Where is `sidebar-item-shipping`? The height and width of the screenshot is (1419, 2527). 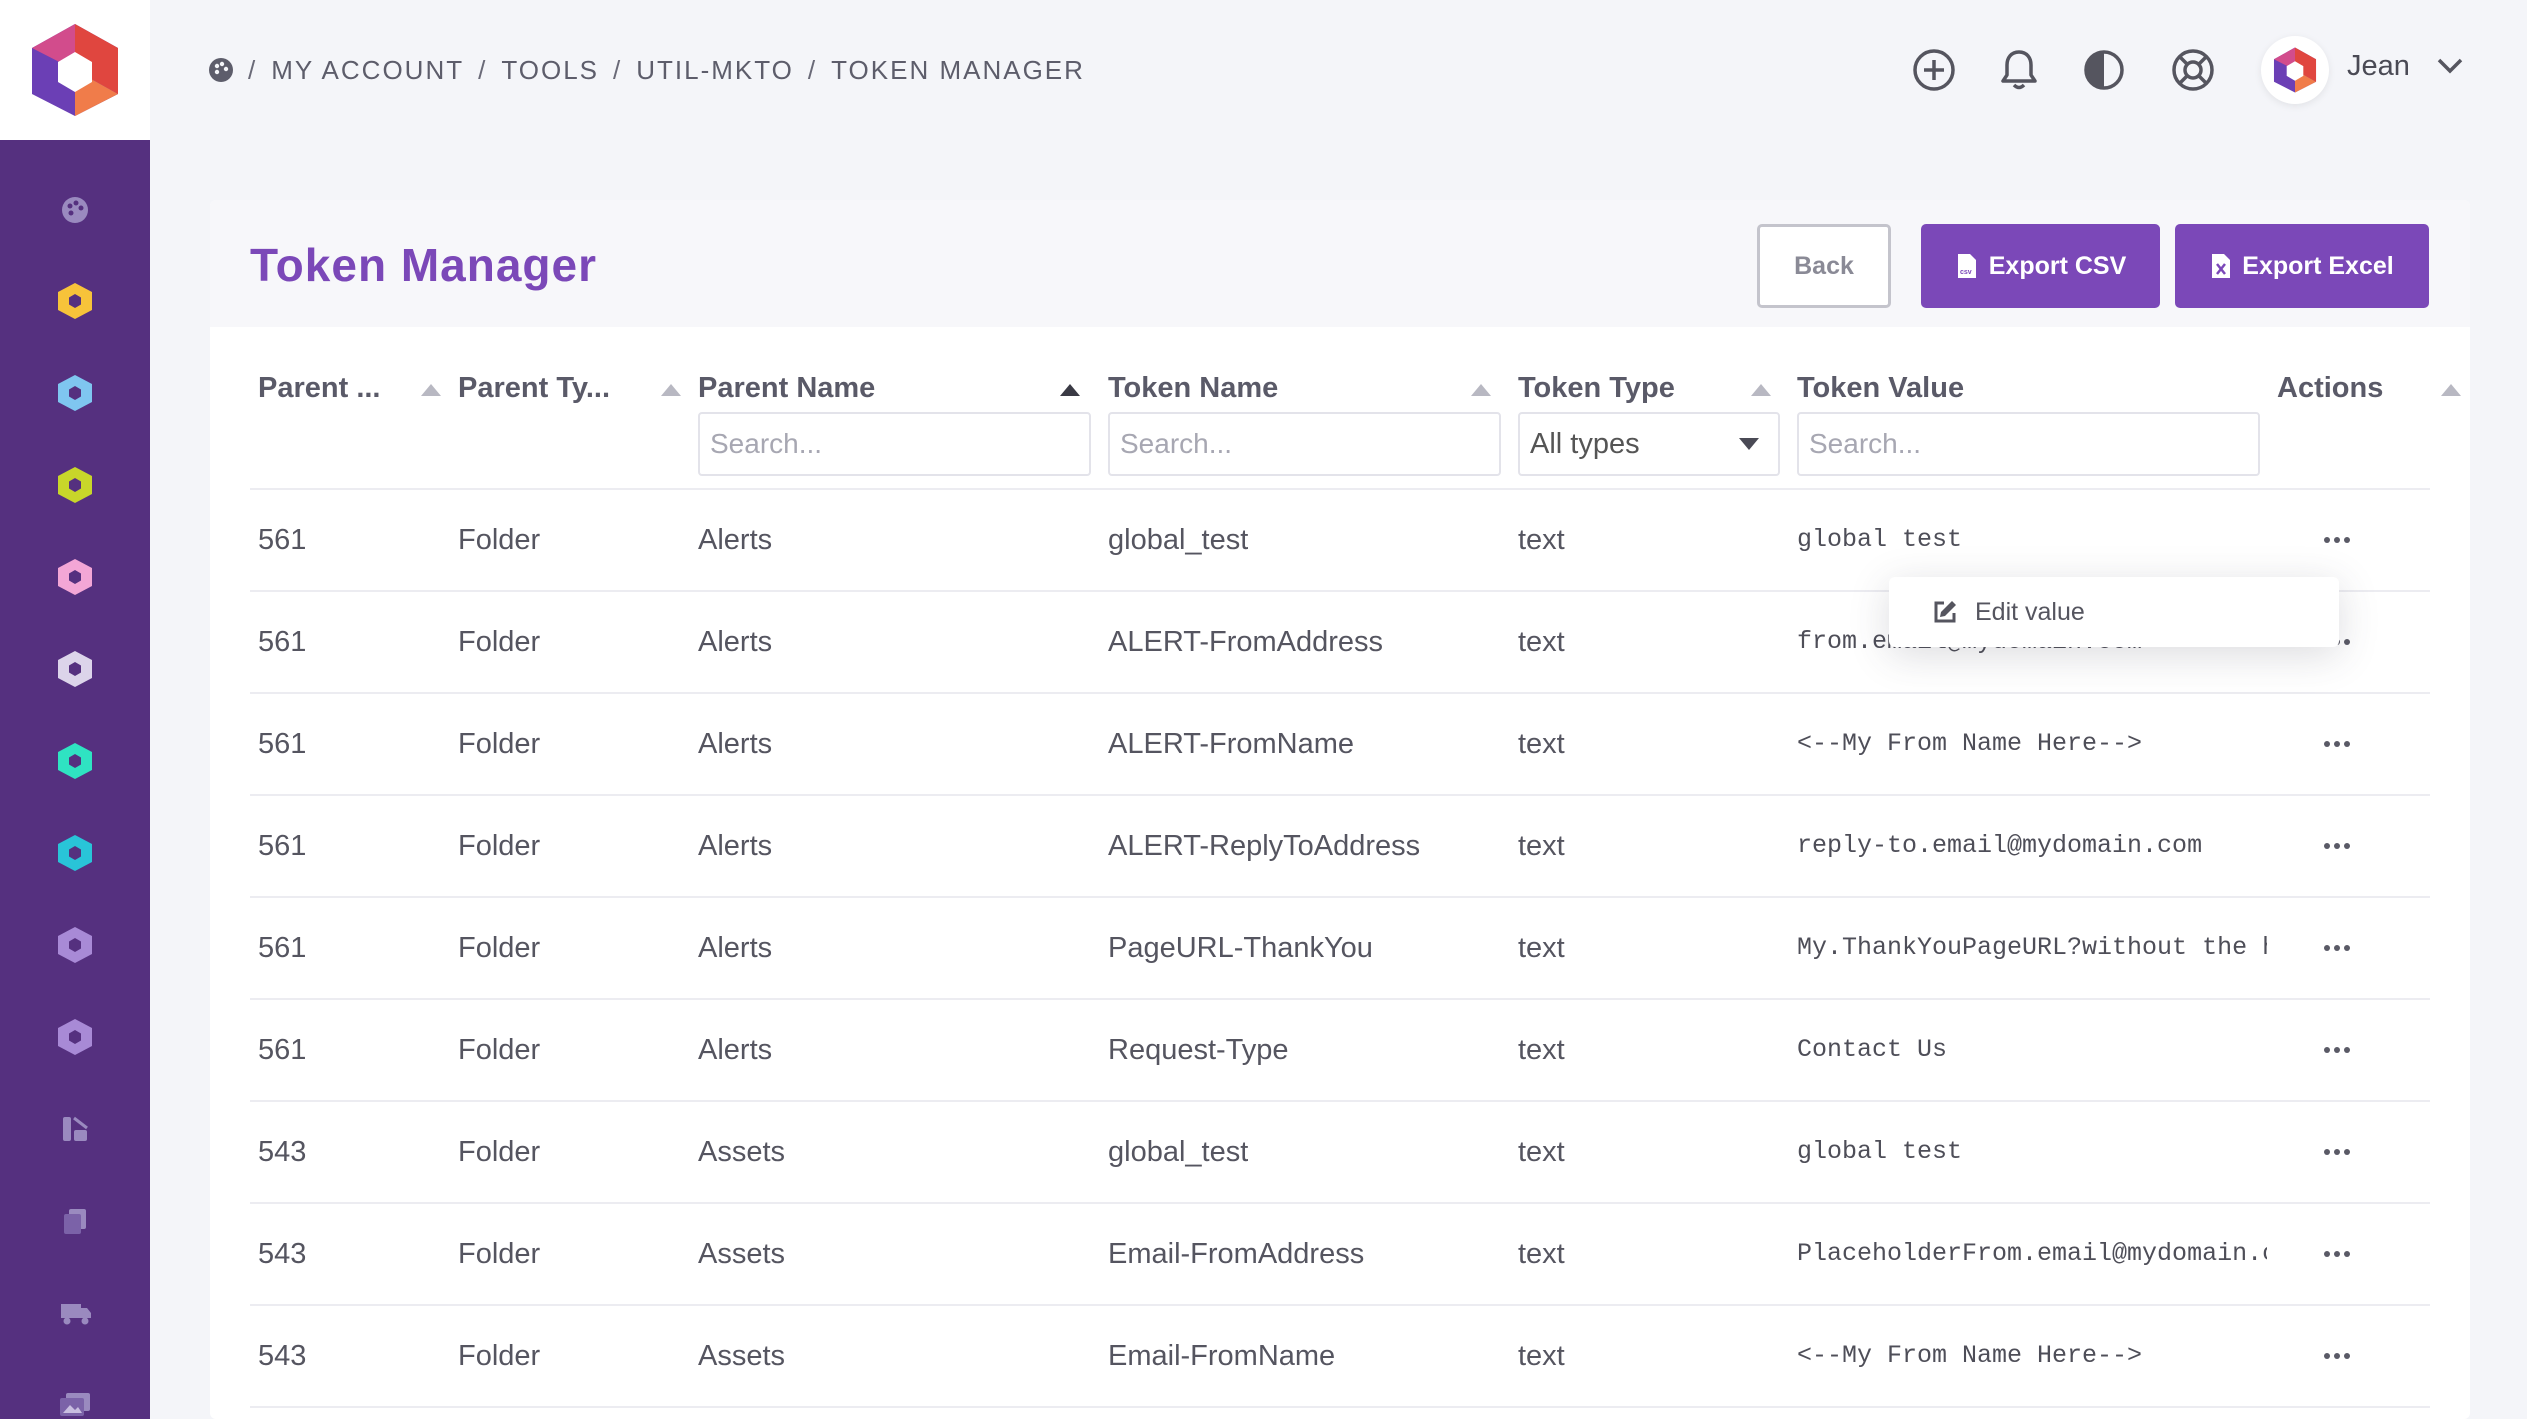 sidebar-item-shipping is located at coordinates (75, 1313).